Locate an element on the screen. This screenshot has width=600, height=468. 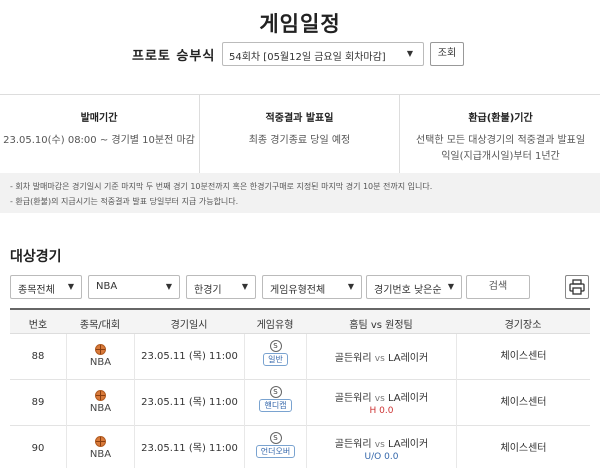
game-type-cell: S 핸디캡 is located at coordinates (275, 403).